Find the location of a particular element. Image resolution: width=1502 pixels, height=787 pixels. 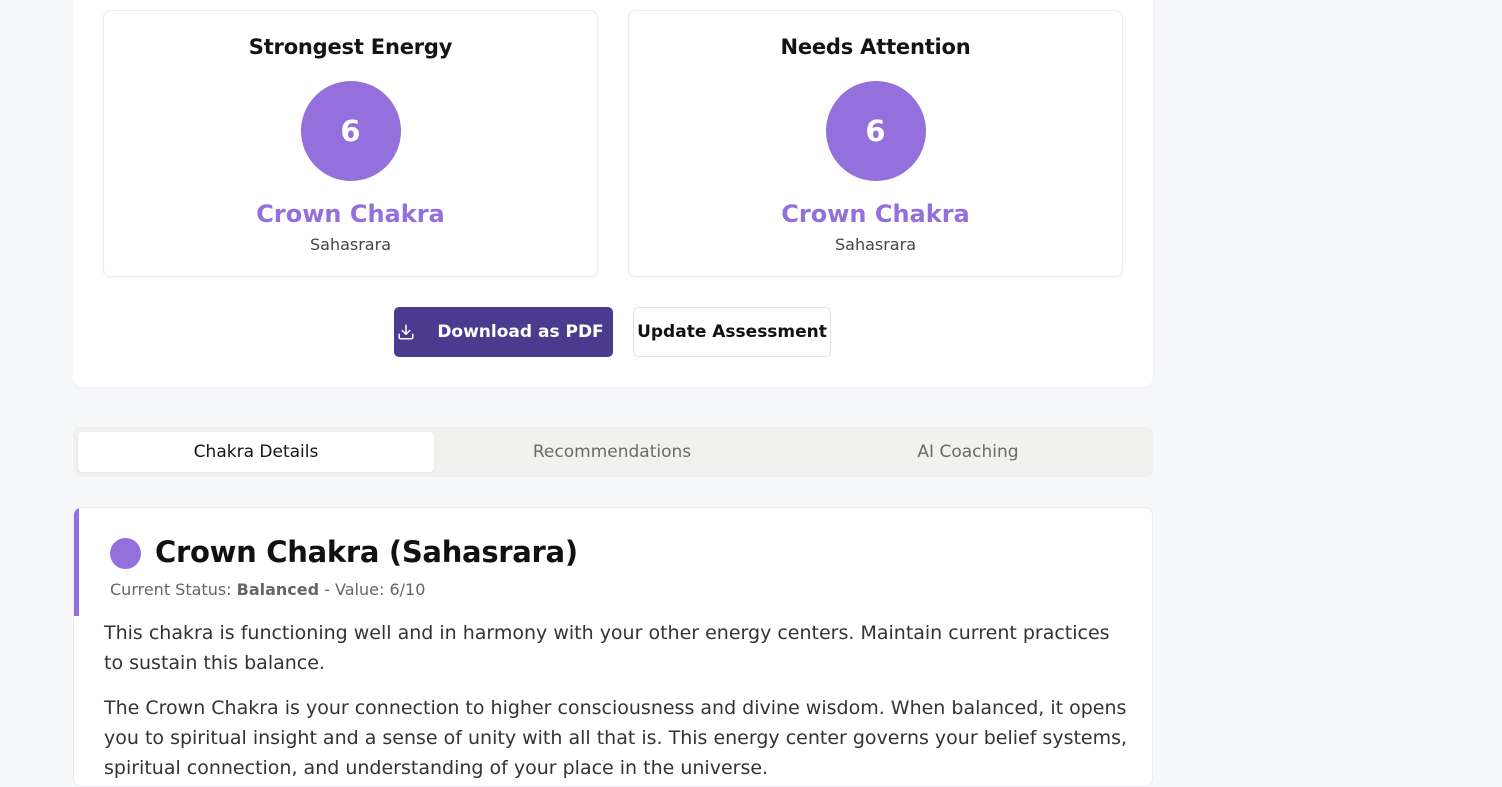

strongest-energy-chakra-name: Crown Chakra is located at coordinates (350, 214).